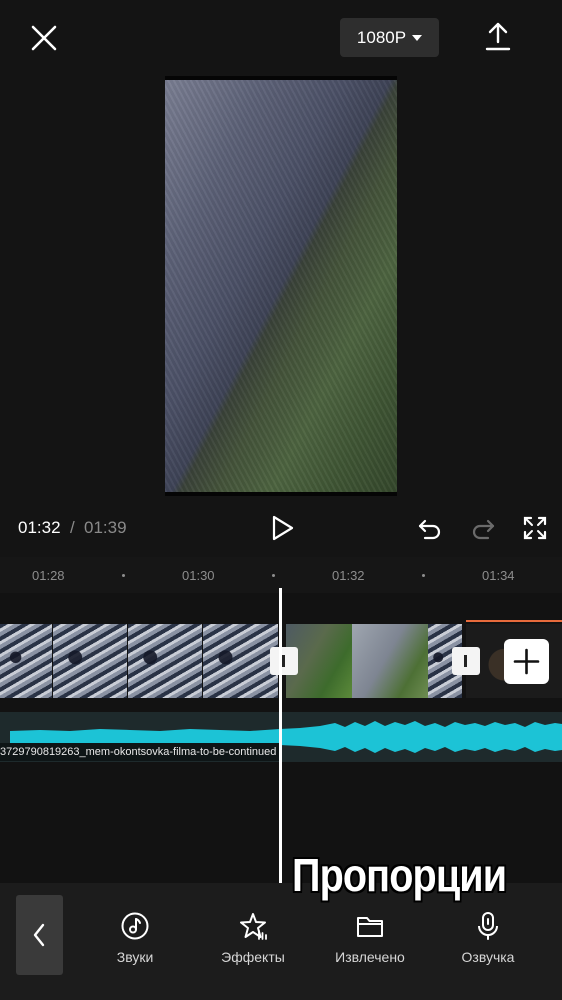 The height and width of the screenshot is (1000, 562). I want to click on tool-label: Звуки, so click(135, 957).